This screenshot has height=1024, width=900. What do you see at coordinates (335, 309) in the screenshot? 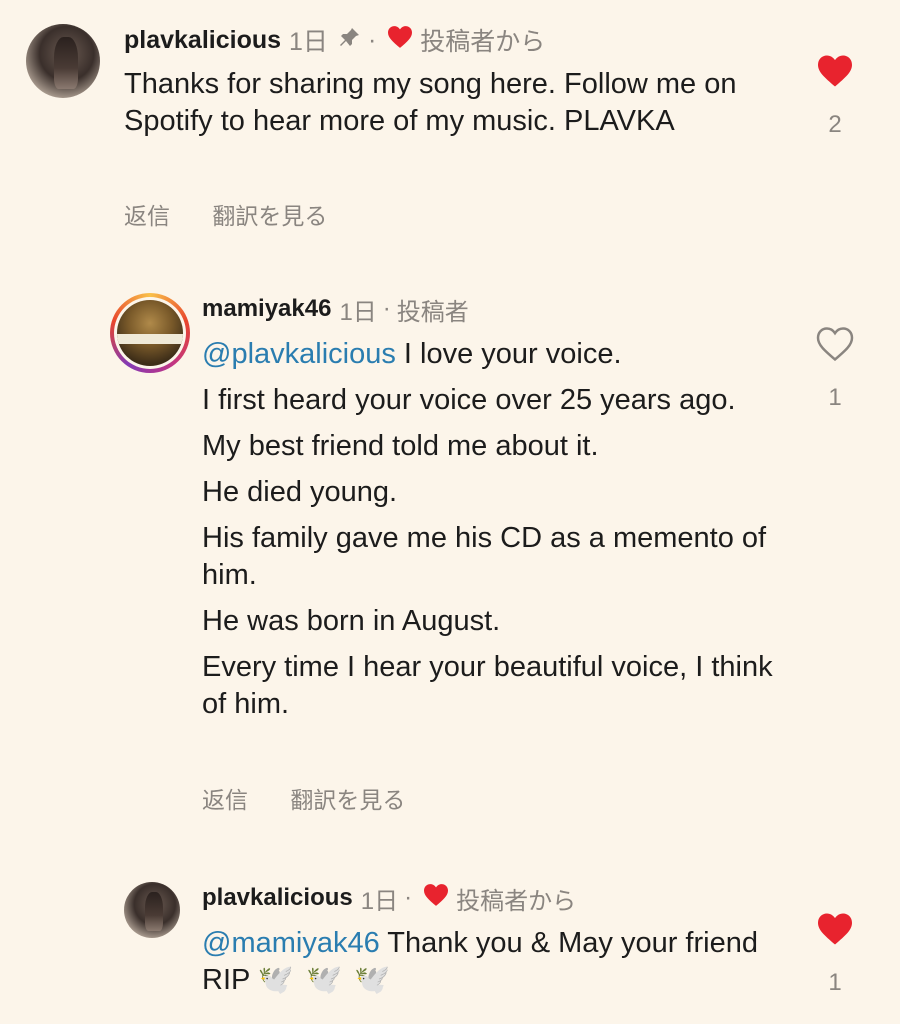
I see `comment-header: mamiyak46 1日 · 投稿者` at bounding box center [335, 309].